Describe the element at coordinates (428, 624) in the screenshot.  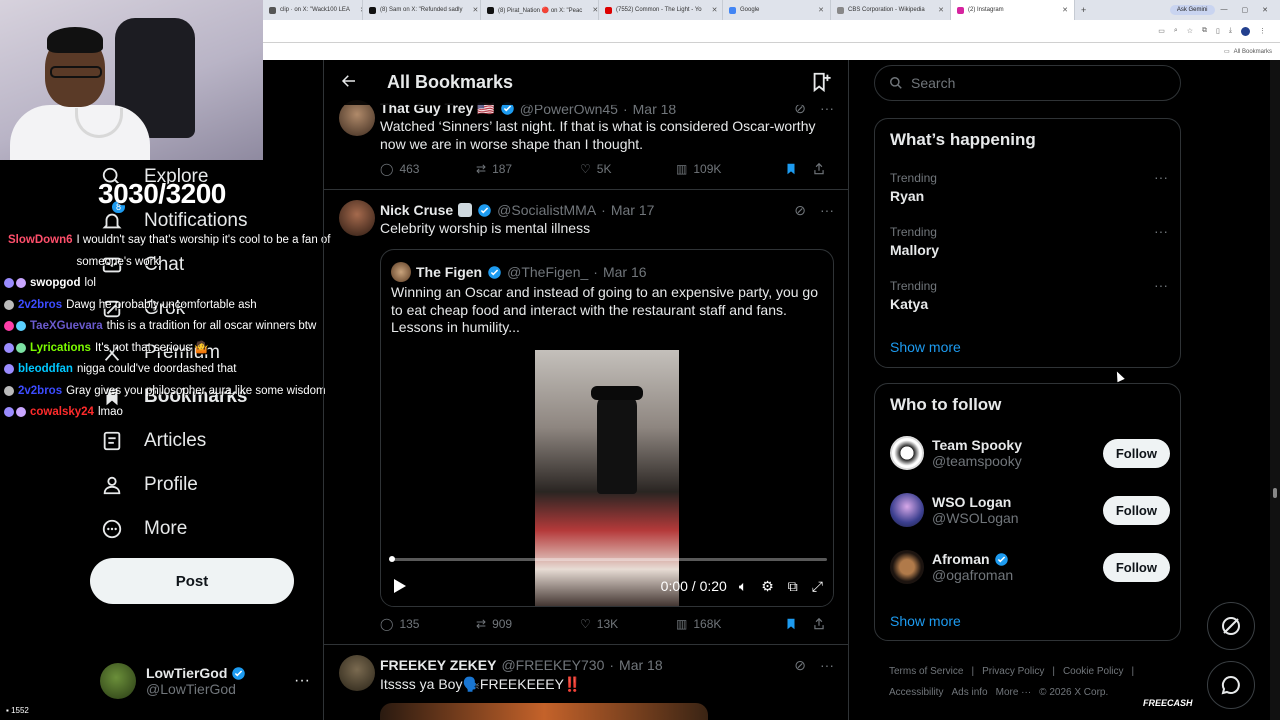
I see `reply-button: ◯ 135` at that location.